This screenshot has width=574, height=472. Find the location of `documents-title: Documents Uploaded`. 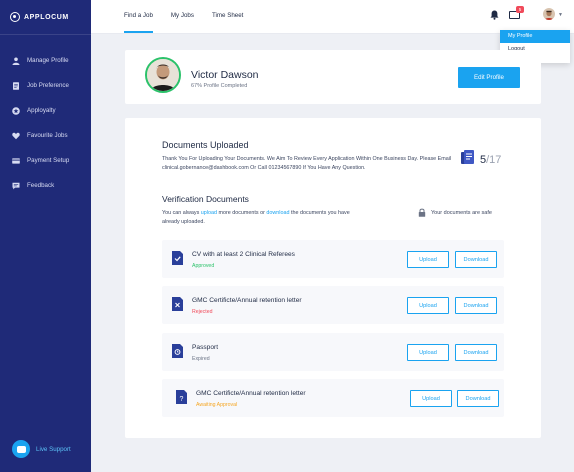

documents-title: Documents Uploaded is located at coordinates (205, 145).